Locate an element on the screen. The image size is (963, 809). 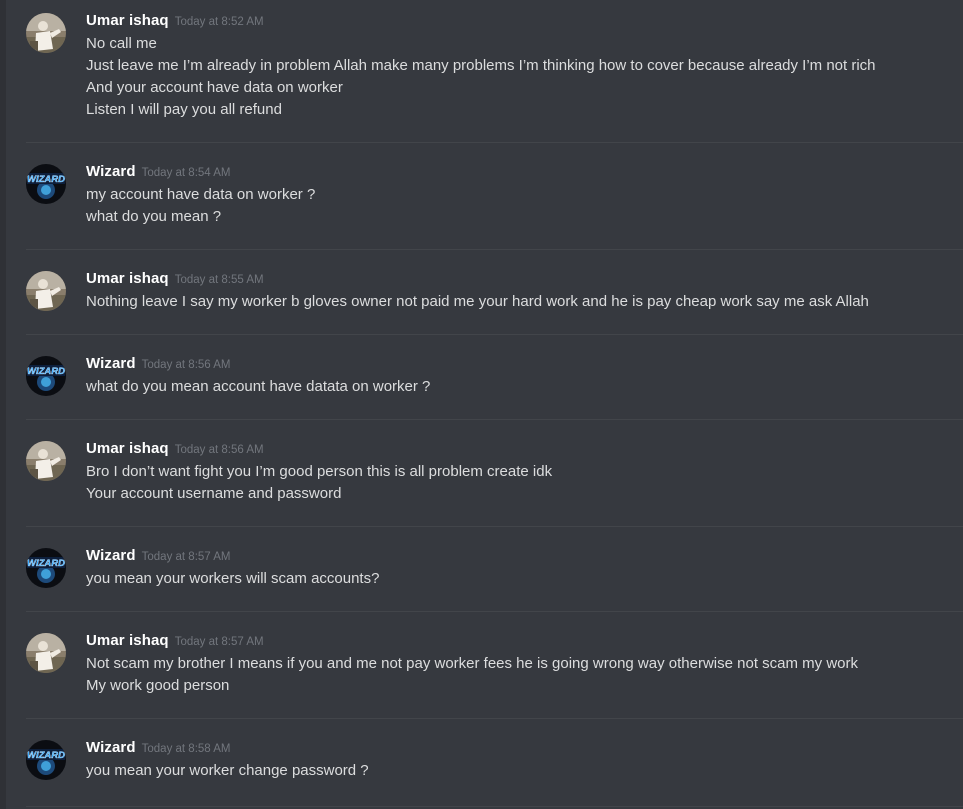
message-header: Wizard Today at 8:56 AM is located at coordinates (158, 365).